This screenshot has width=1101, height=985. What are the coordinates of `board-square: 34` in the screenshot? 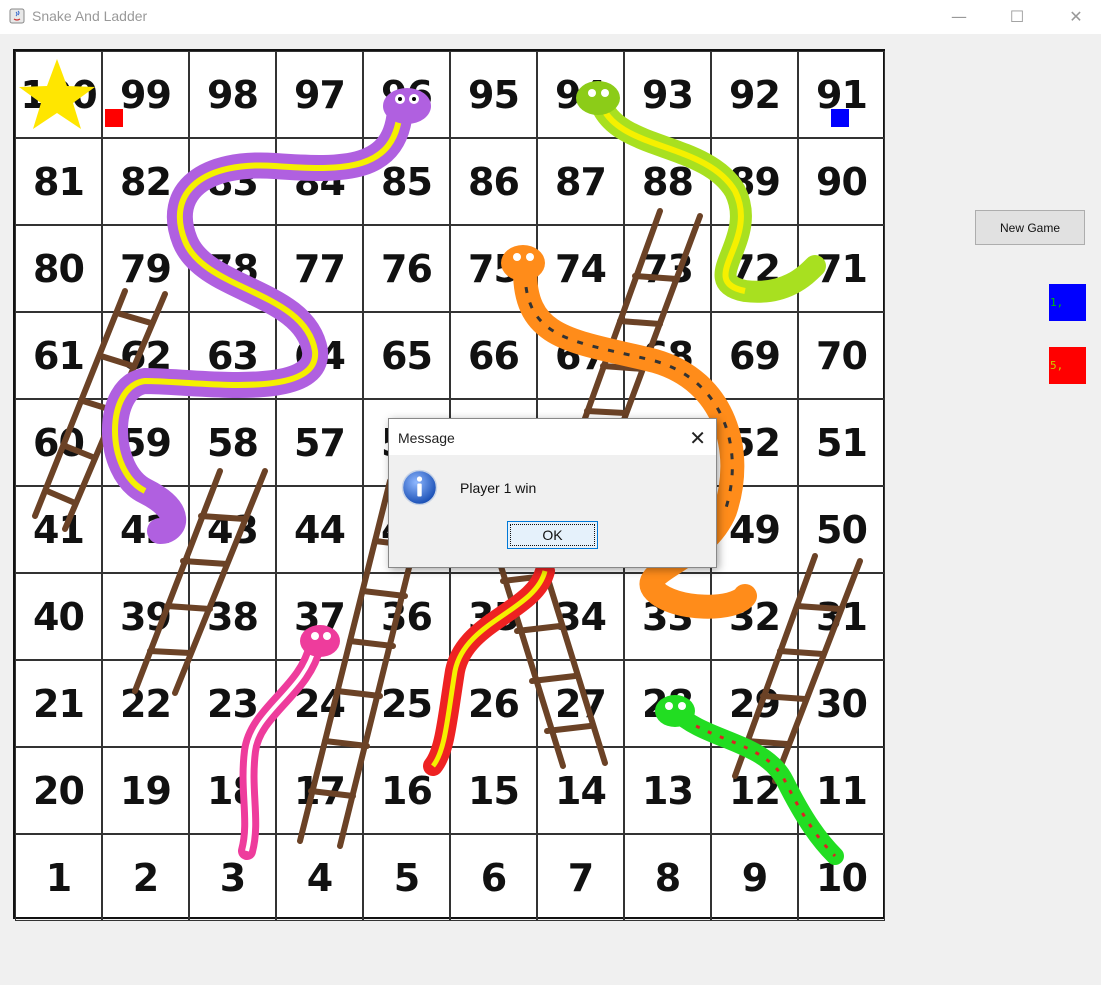 It's located at (580, 616).